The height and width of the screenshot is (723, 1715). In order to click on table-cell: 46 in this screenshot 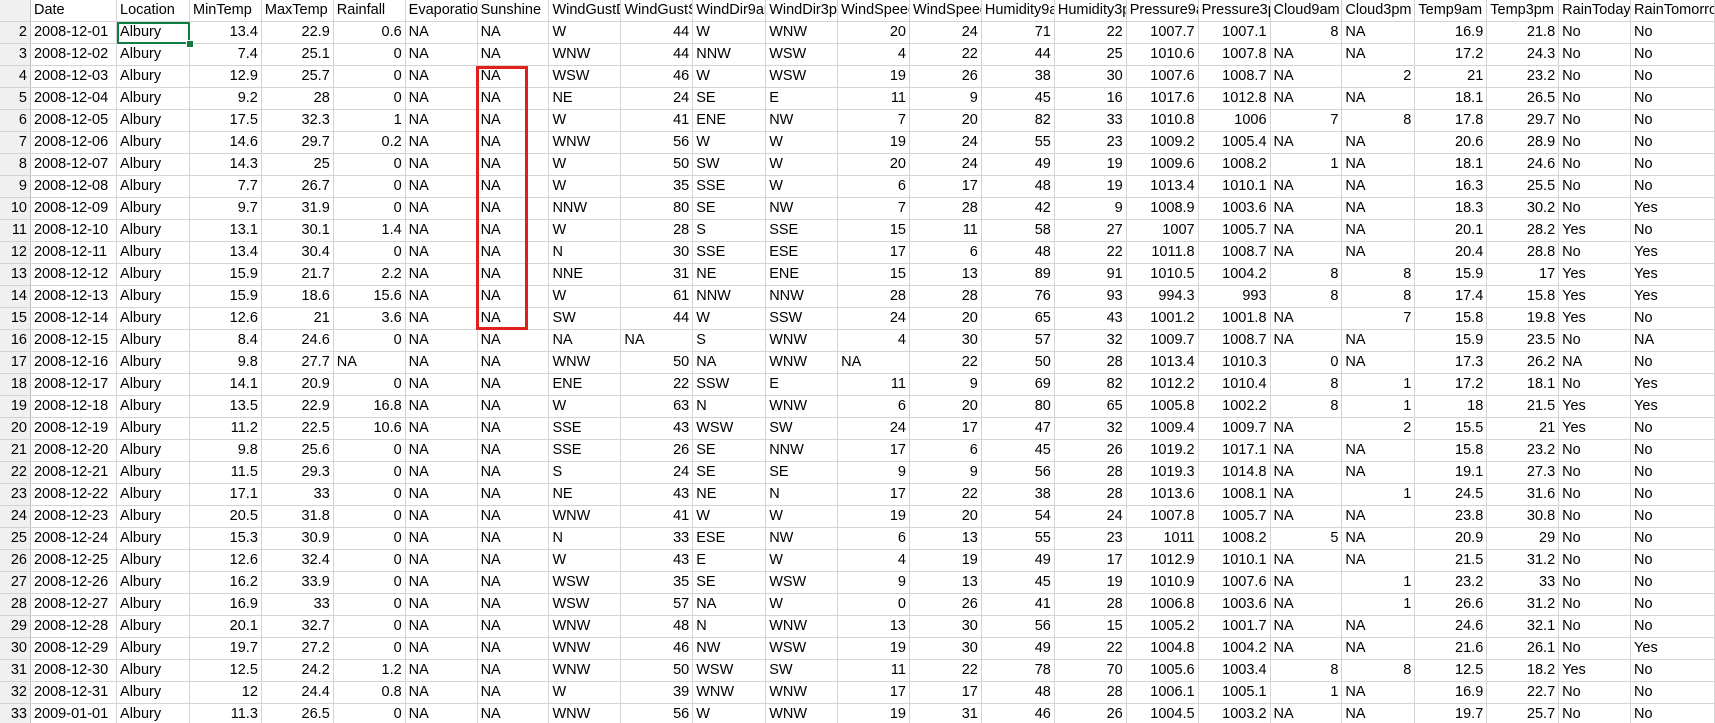, I will do `click(1018, 713)`.